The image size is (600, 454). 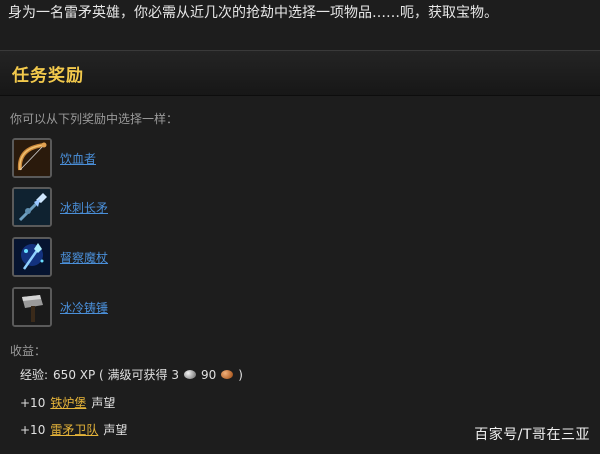 What do you see at coordinates (253, 13) in the screenshot?
I see `quest-description: 身为一名雷矛英雄，你必需从近几次的抢劫中选择一项物品……呃，获取宝物。` at bounding box center [253, 13].